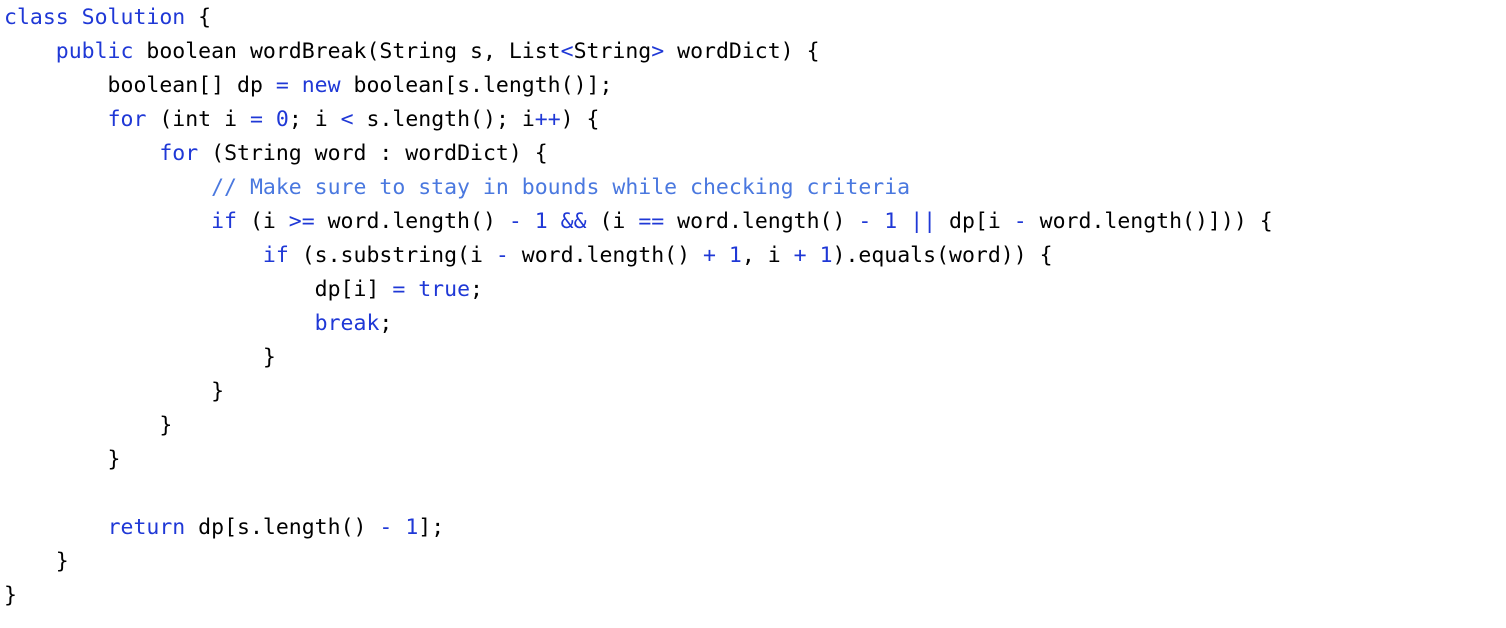  I want to click on code-token: ];, so click(431, 527).